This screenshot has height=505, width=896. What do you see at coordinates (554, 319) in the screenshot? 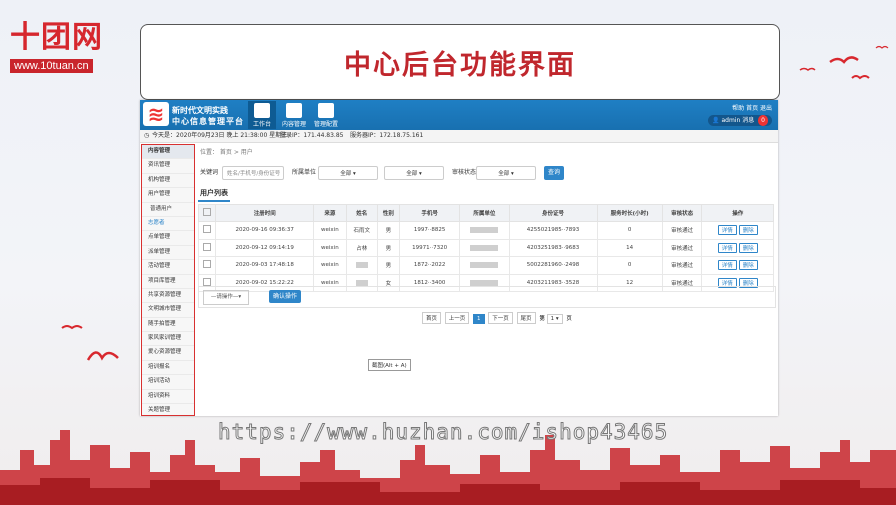
I see `pager-jump-select: 1 ▾` at bounding box center [554, 319].